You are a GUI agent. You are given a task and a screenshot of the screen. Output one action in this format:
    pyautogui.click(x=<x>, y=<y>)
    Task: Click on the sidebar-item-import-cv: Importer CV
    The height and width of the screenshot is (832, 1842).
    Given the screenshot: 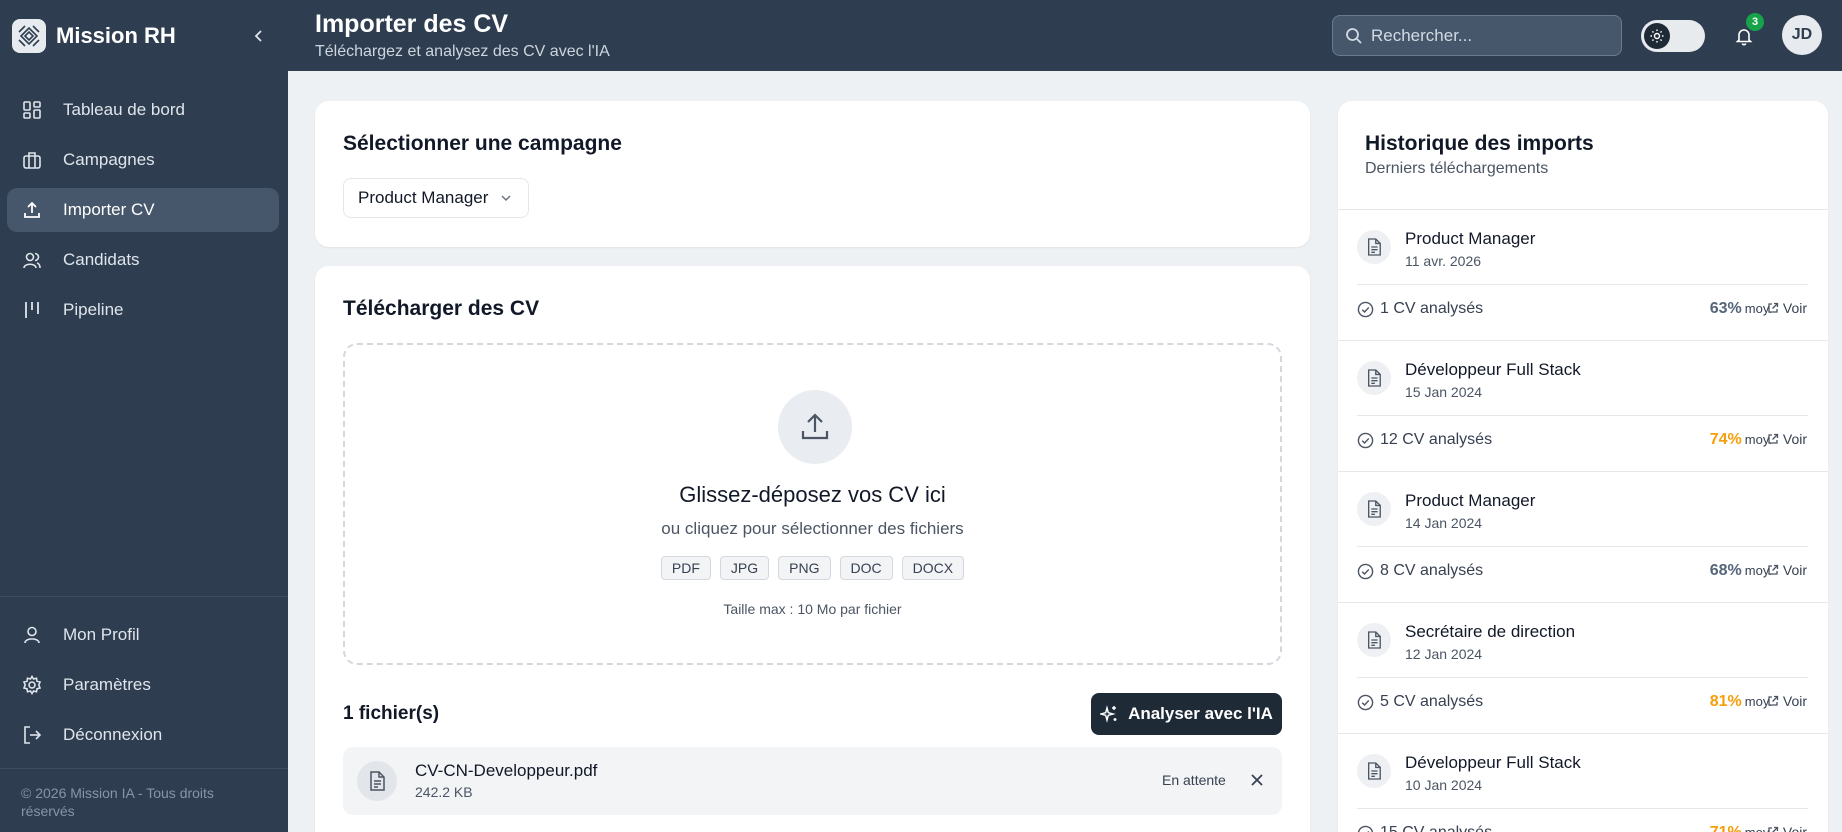 What is the action you would take?
    pyautogui.click(x=143, y=210)
    